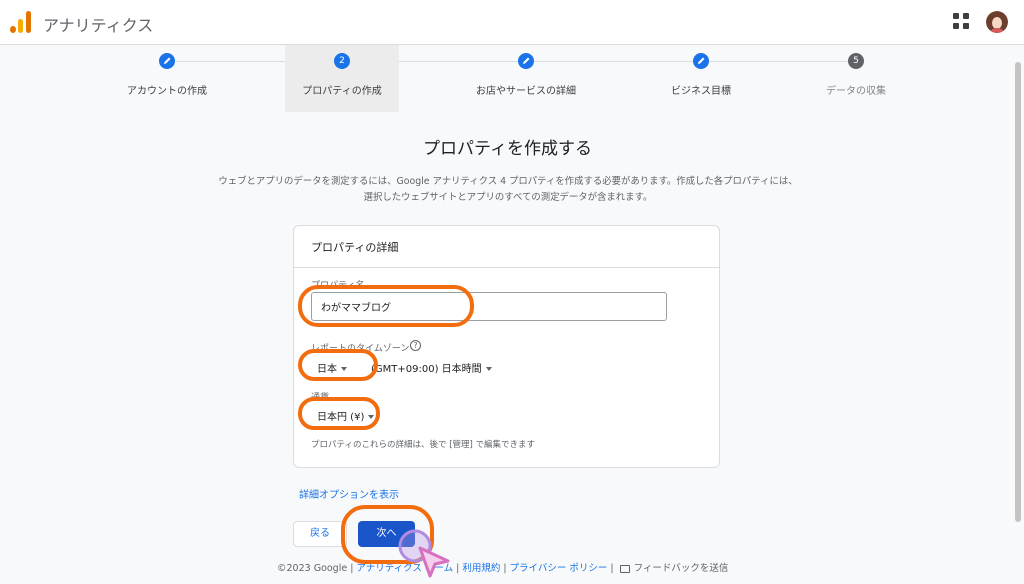 This screenshot has width=1024, height=584. Describe the element at coordinates (360, 349) in the screenshot. I see `timezone-label: レポートのタイムゾーン` at that location.